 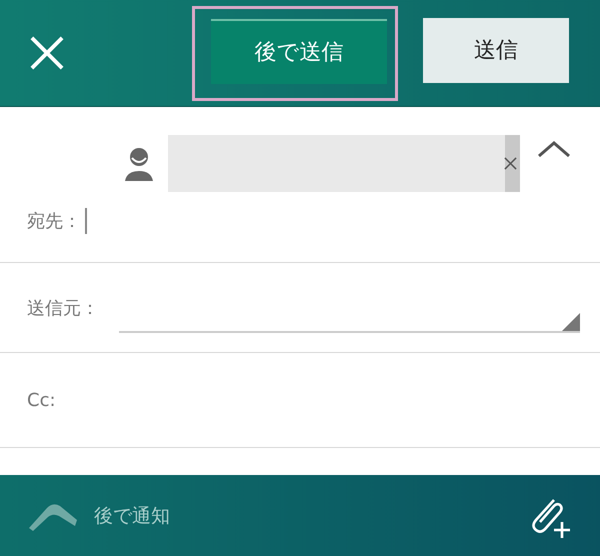 I want to click on field-label: Cc:, so click(x=41, y=400).